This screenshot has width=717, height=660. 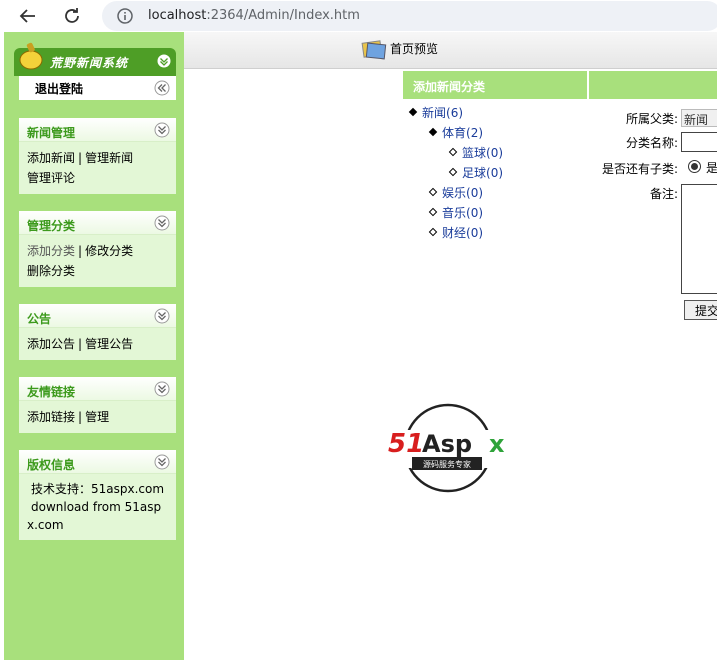 I want to click on category-name-input, so click(x=699, y=142).